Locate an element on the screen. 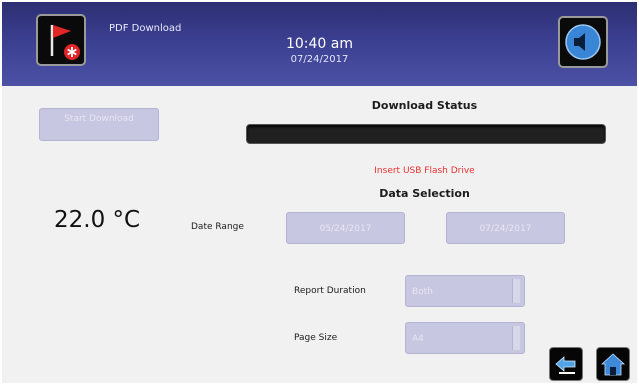 Image resolution: width=639 pixels, height=385 pixels. usb-status-message: Insert USB Flash Drive is located at coordinates (424, 171).